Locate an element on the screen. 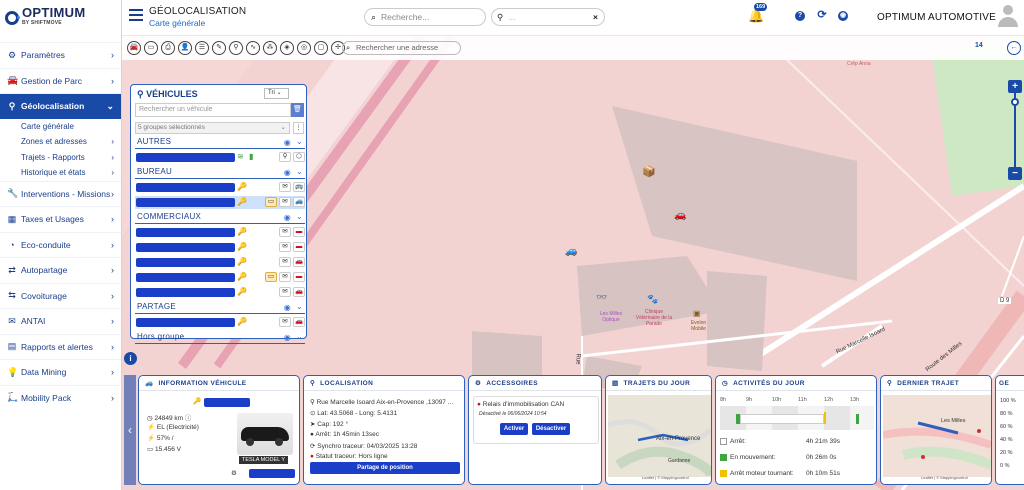 This screenshot has height=490, width=1024. back-arrow-icon: ← is located at coordinates (1014, 48).